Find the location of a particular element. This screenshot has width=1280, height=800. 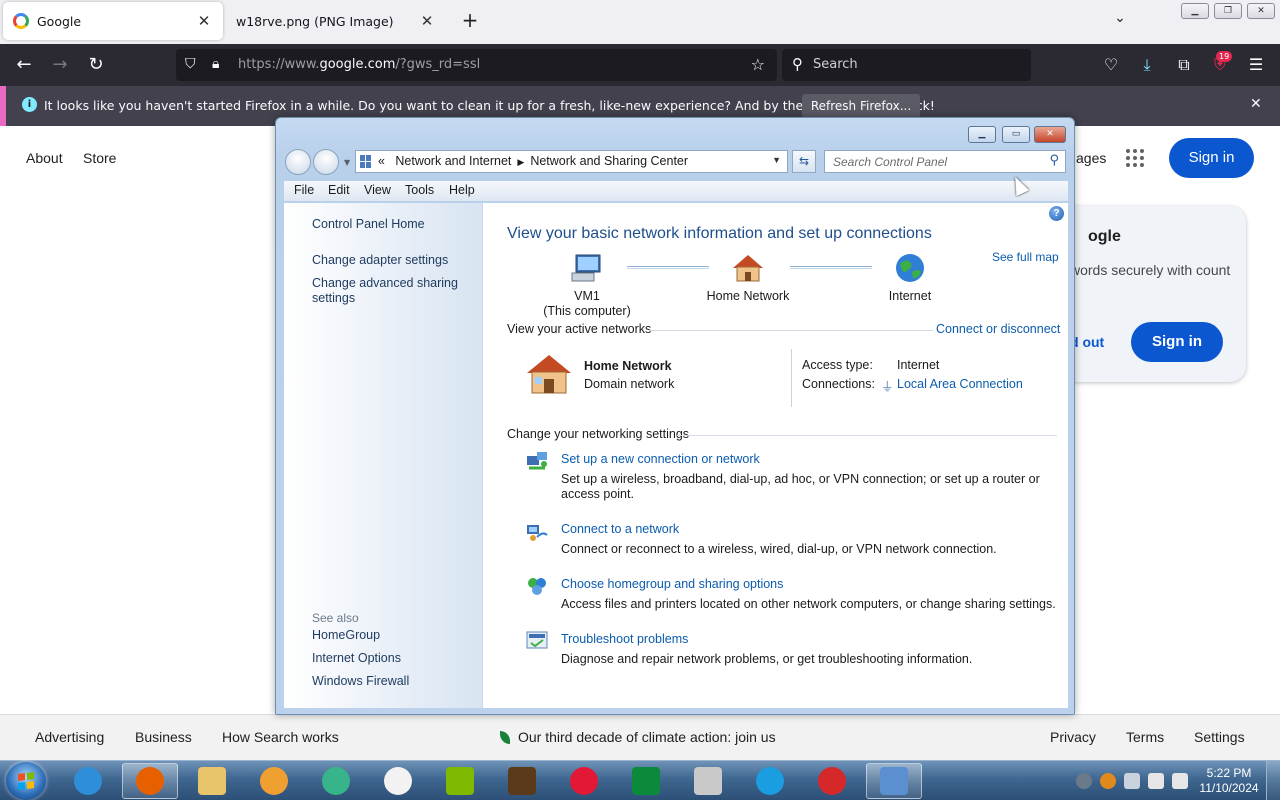

setup-connection-link: Set up a new connection or network is located at coordinates (660, 459).